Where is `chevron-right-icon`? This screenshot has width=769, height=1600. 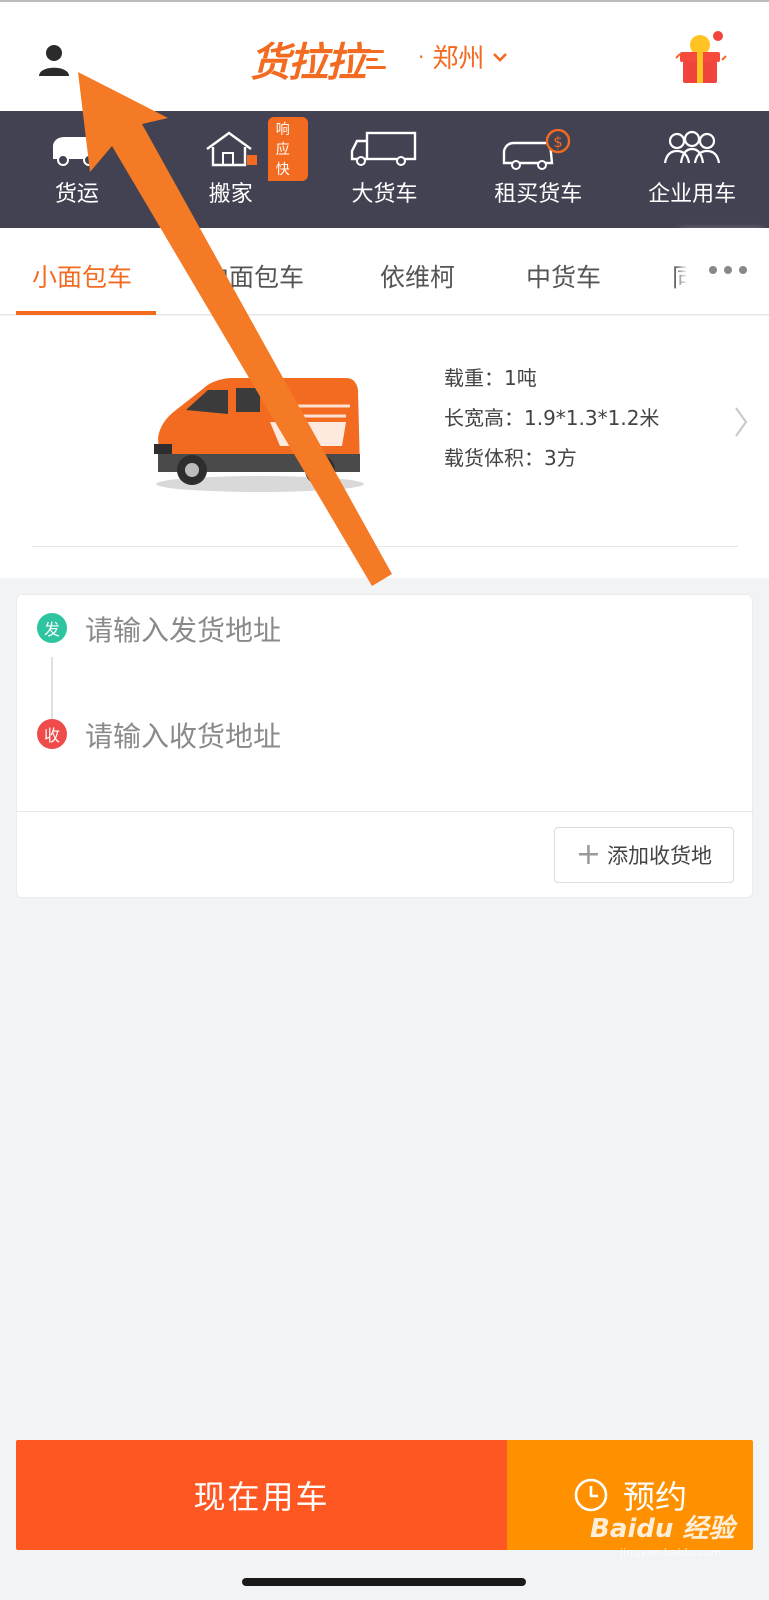
chevron-right-icon is located at coordinates (741, 422).